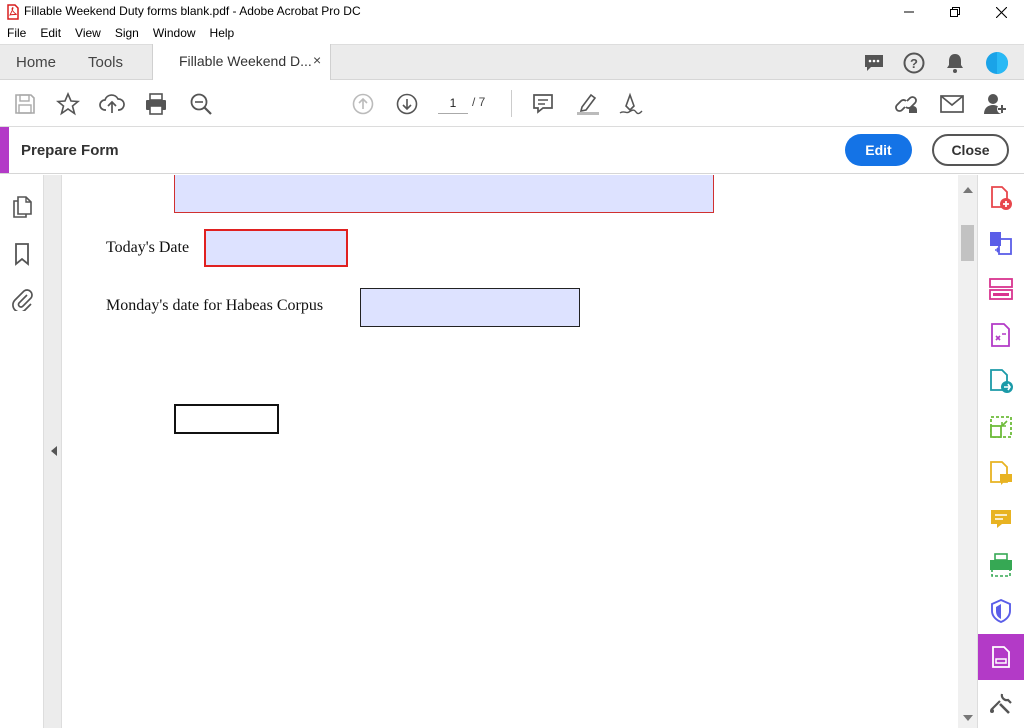 The image size is (1024, 728). What do you see at coordinates (36, 62) in the screenshot?
I see `tab-home: Home` at bounding box center [36, 62].